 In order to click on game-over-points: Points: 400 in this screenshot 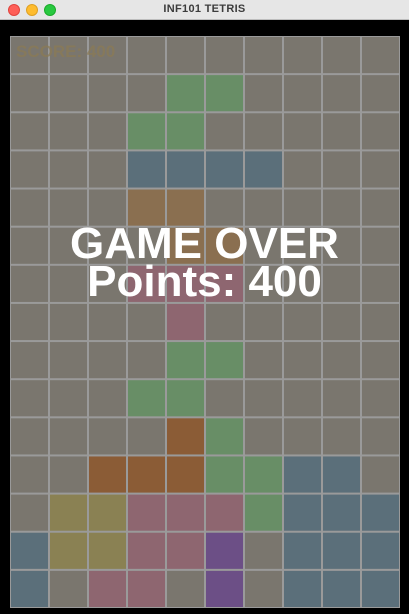, I will do `click(204, 281)`.